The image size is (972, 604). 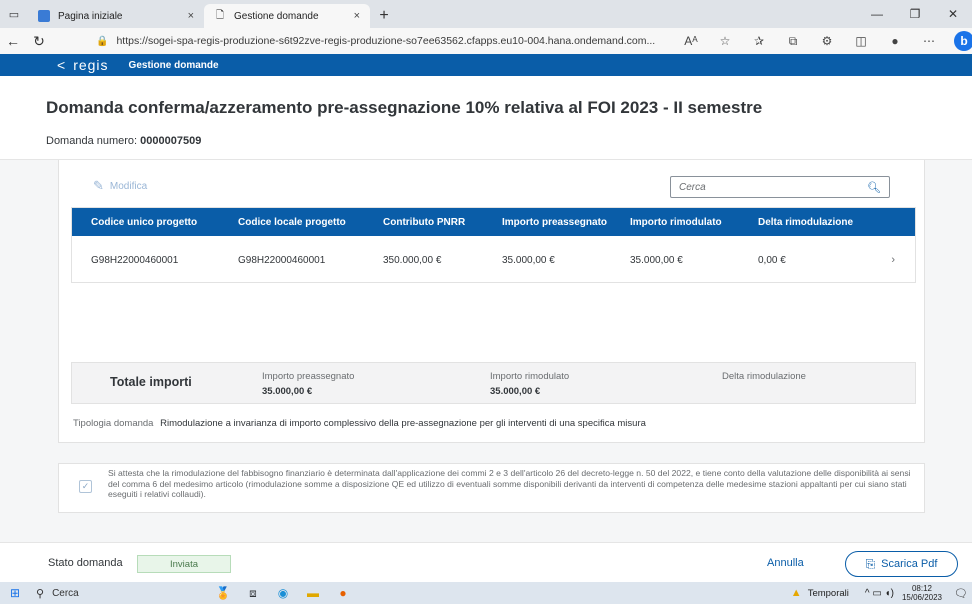 I want to click on taskbar-search: ⚲ Cerca, so click(x=115, y=593).